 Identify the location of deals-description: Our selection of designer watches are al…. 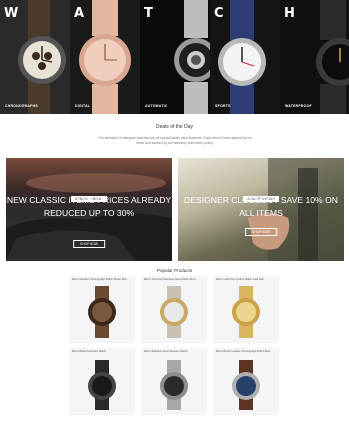
(175, 140).